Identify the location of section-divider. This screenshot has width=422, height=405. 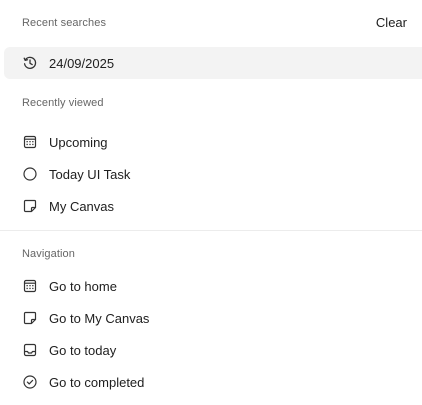
(211, 230).